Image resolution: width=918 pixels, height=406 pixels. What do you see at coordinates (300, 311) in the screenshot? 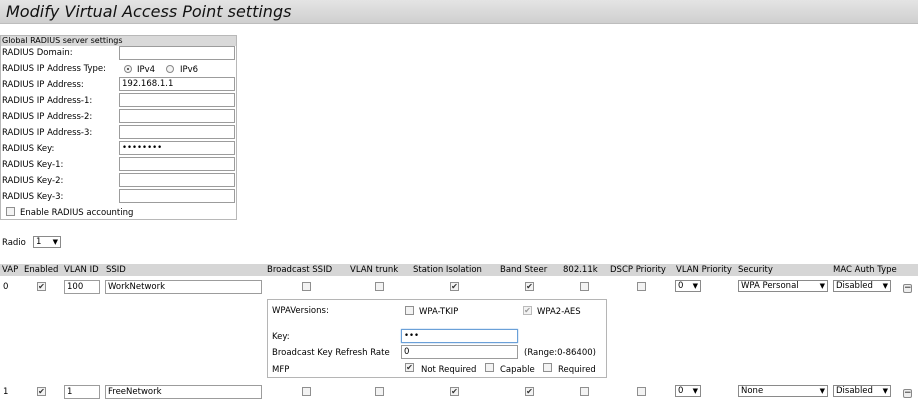
I see `wpa-versions-label: WPAVersions:` at bounding box center [300, 311].